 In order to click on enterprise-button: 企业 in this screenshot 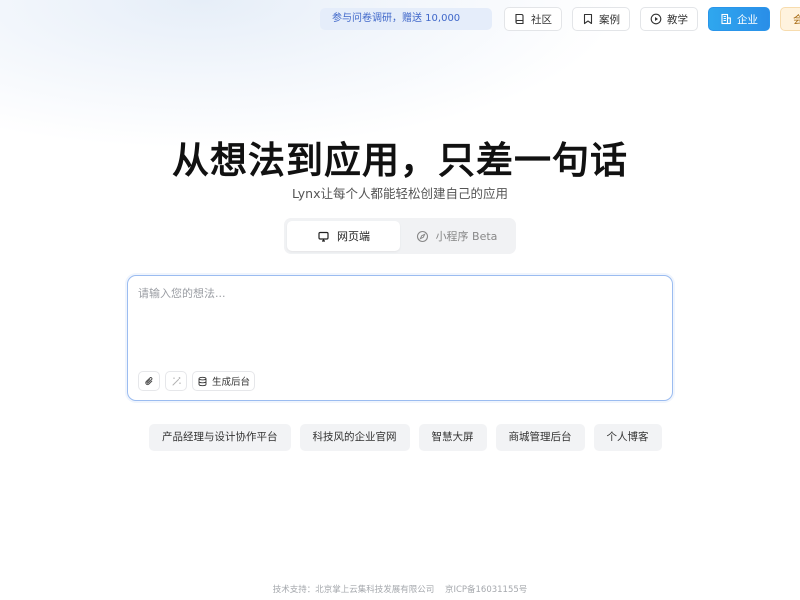, I will do `click(739, 19)`.